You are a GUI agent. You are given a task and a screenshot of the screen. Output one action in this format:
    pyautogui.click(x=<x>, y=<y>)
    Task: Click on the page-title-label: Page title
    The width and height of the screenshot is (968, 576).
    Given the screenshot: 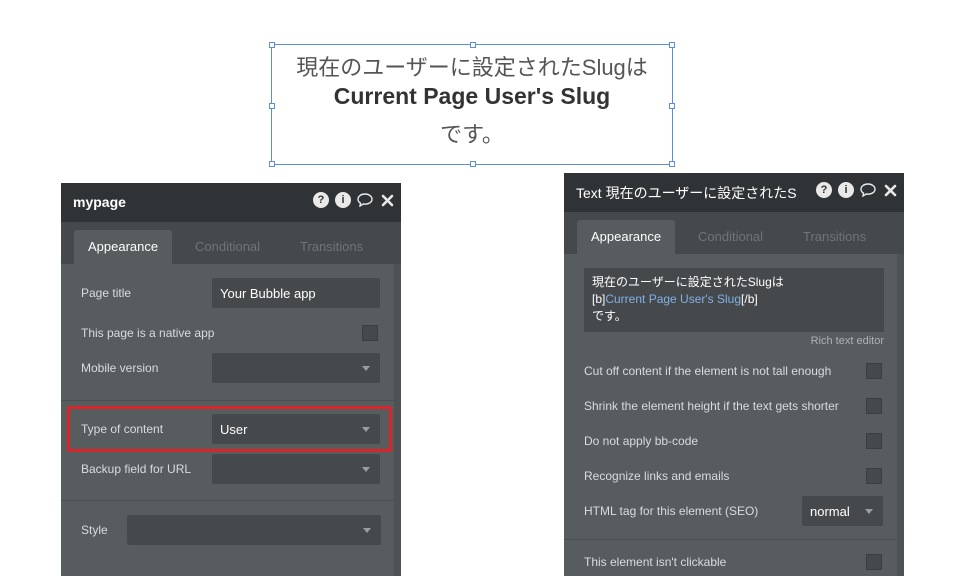 What is the action you would take?
    pyautogui.click(x=106, y=293)
    